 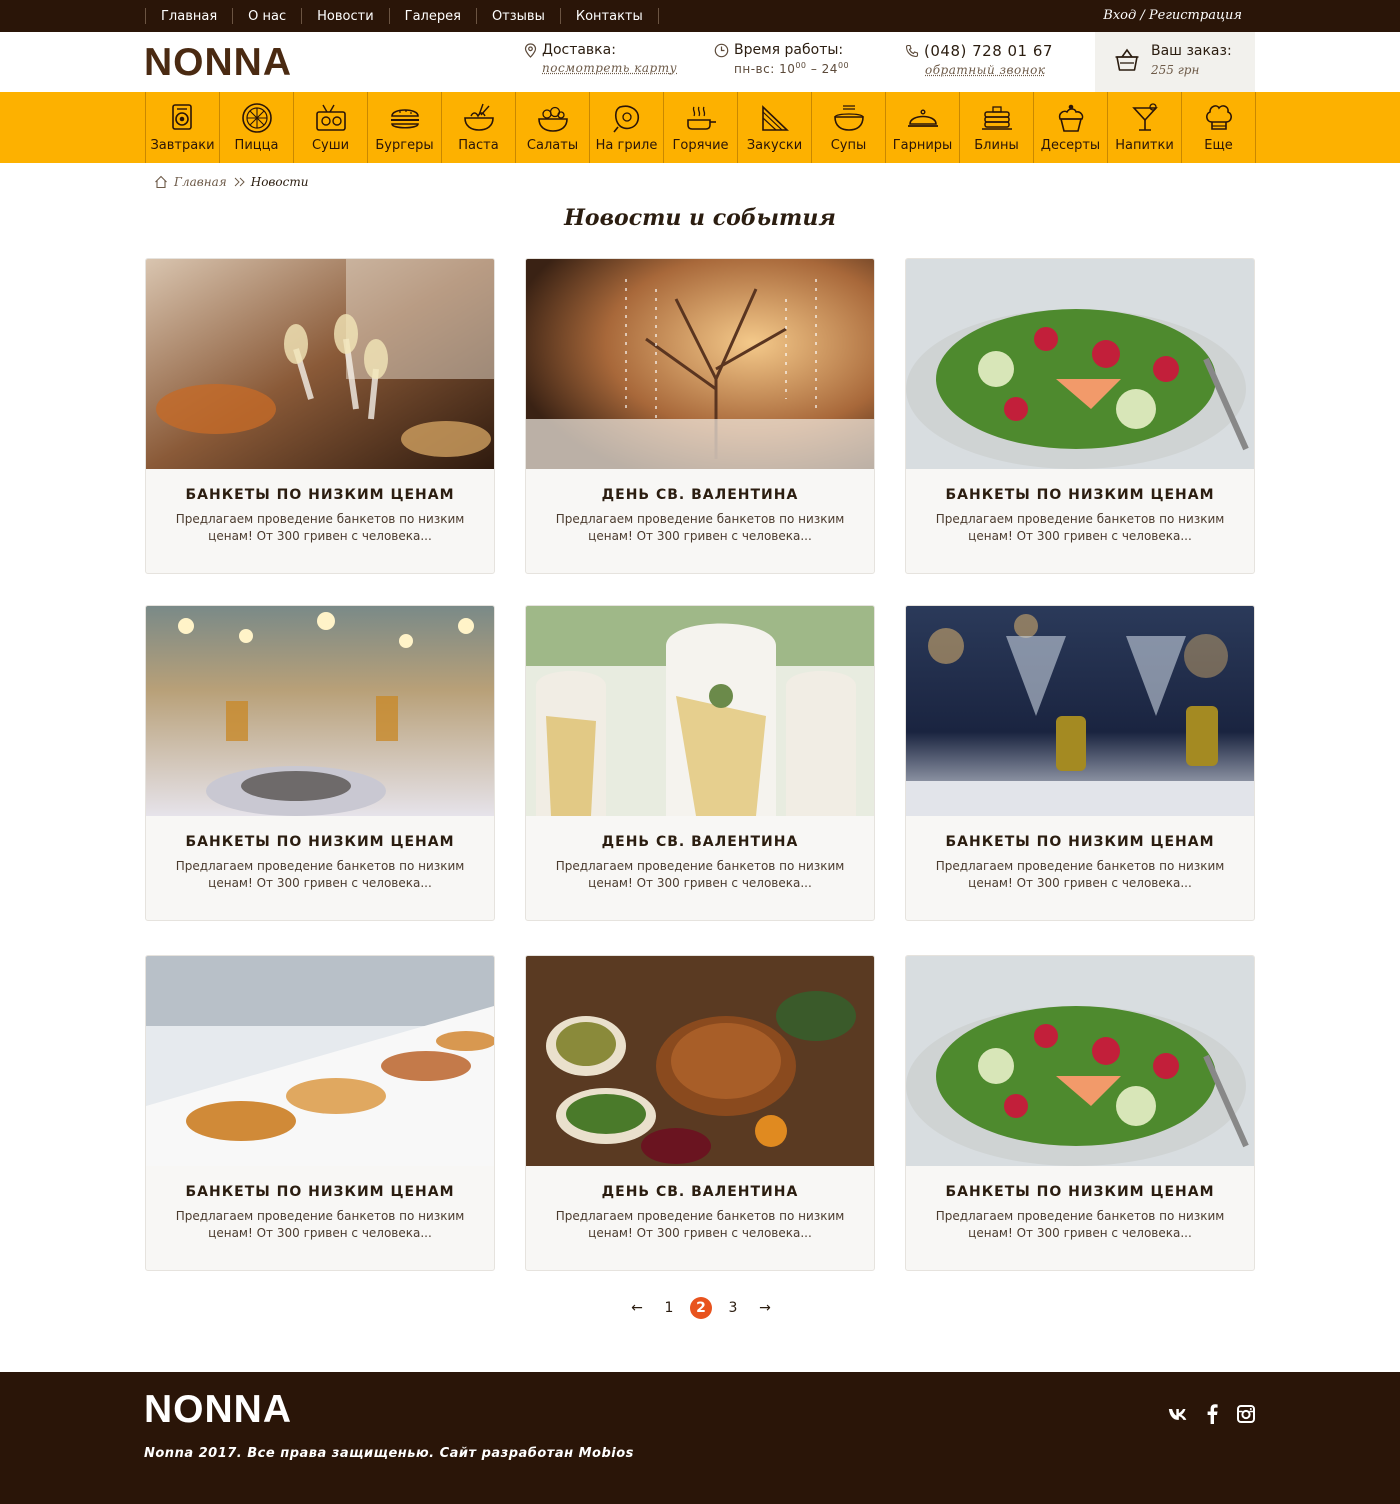 What do you see at coordinates (801, 65) in the screenshot?
I see `hours-open-min: 00` at bounding box center [801, 65].